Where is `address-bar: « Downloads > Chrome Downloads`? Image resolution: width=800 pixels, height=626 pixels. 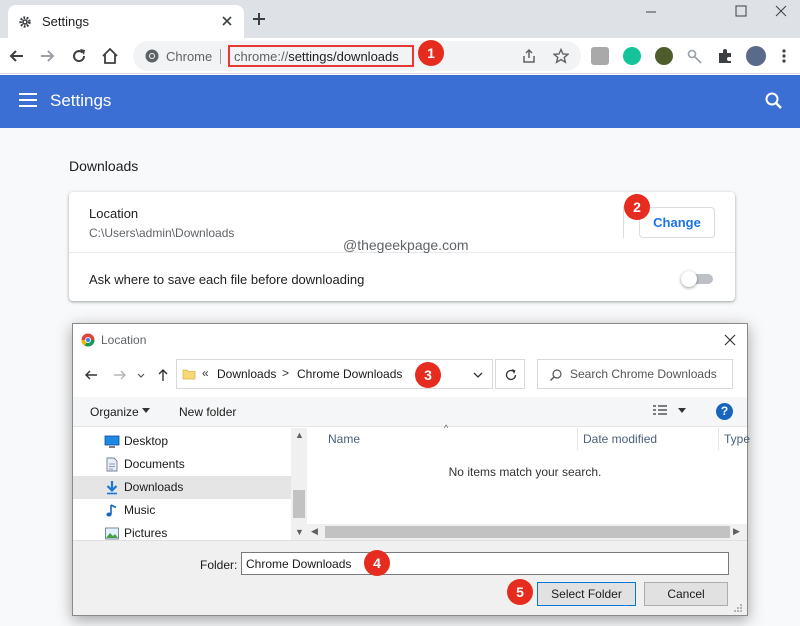 address-bar: « Downloads > Chrome Downloads is located at coordinates (334, 374).